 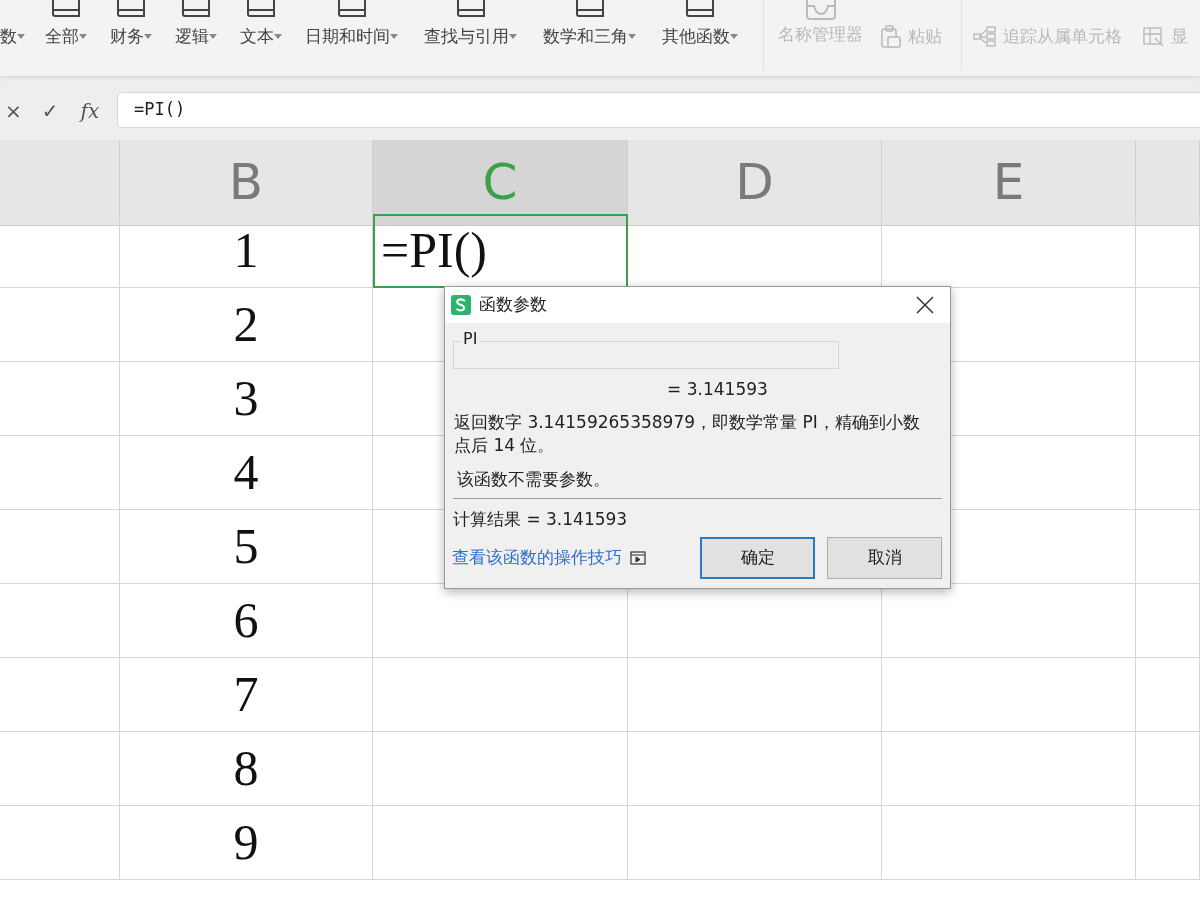 I want to click on app-icon, so click(x=461, y=305).